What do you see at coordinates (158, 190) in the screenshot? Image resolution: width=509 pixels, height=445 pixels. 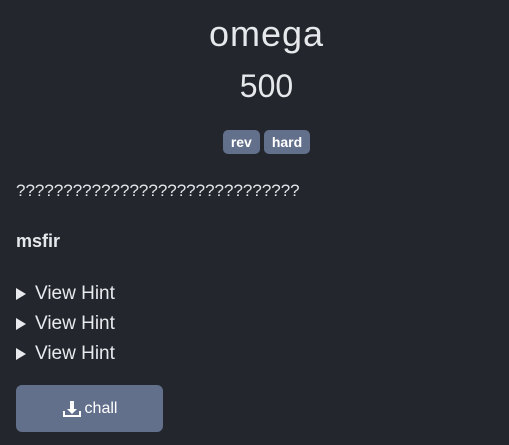 I see `challenge-description: ??????????????????????????????` at bounding box center [158, 190].